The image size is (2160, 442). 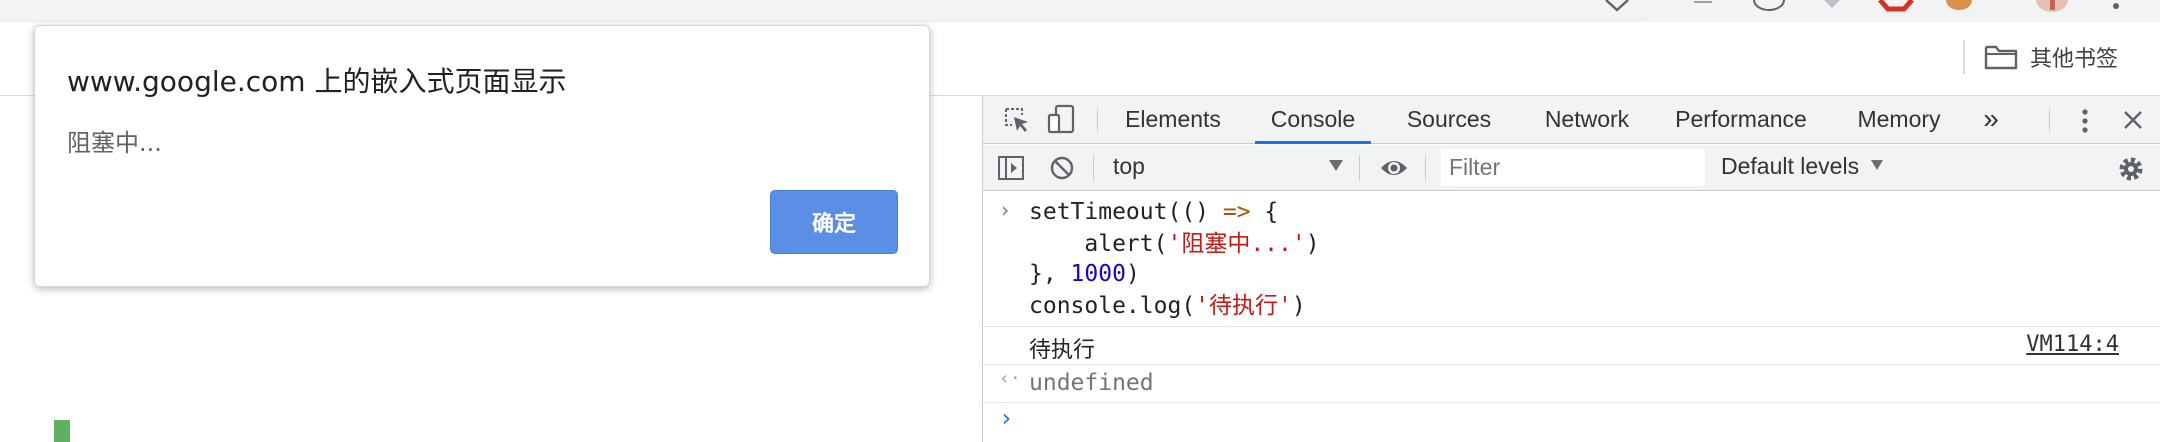 I want to click on more-tabs-button: », so click(x=1991, y=120).